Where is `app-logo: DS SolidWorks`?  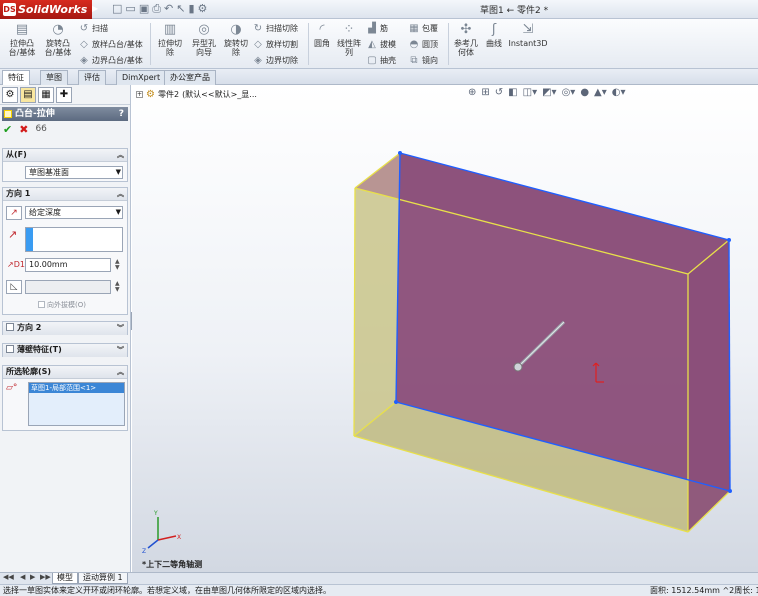 app-logo: DS SolidWorks is located at coordinates (46, 9).